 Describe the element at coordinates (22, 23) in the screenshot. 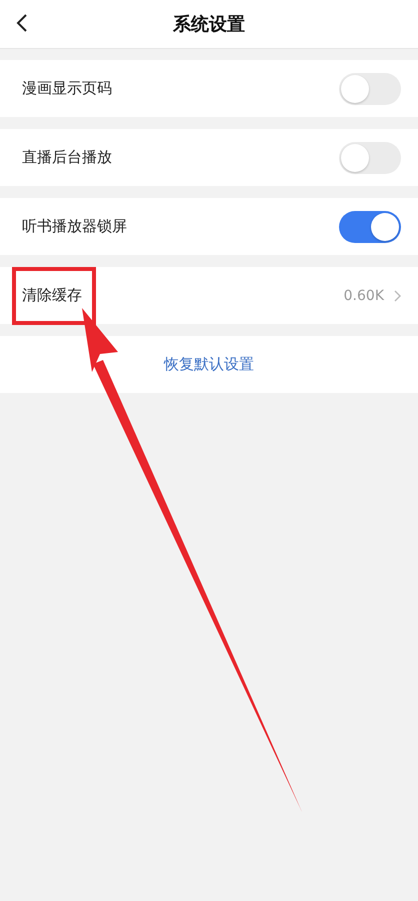

I see `back-icon` at that location.